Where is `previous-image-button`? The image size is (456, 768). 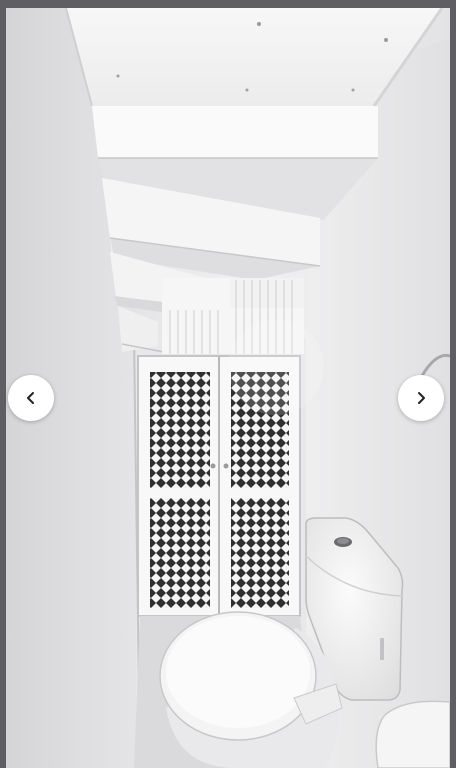
previous-image-button is located at coordinates (31, 398).